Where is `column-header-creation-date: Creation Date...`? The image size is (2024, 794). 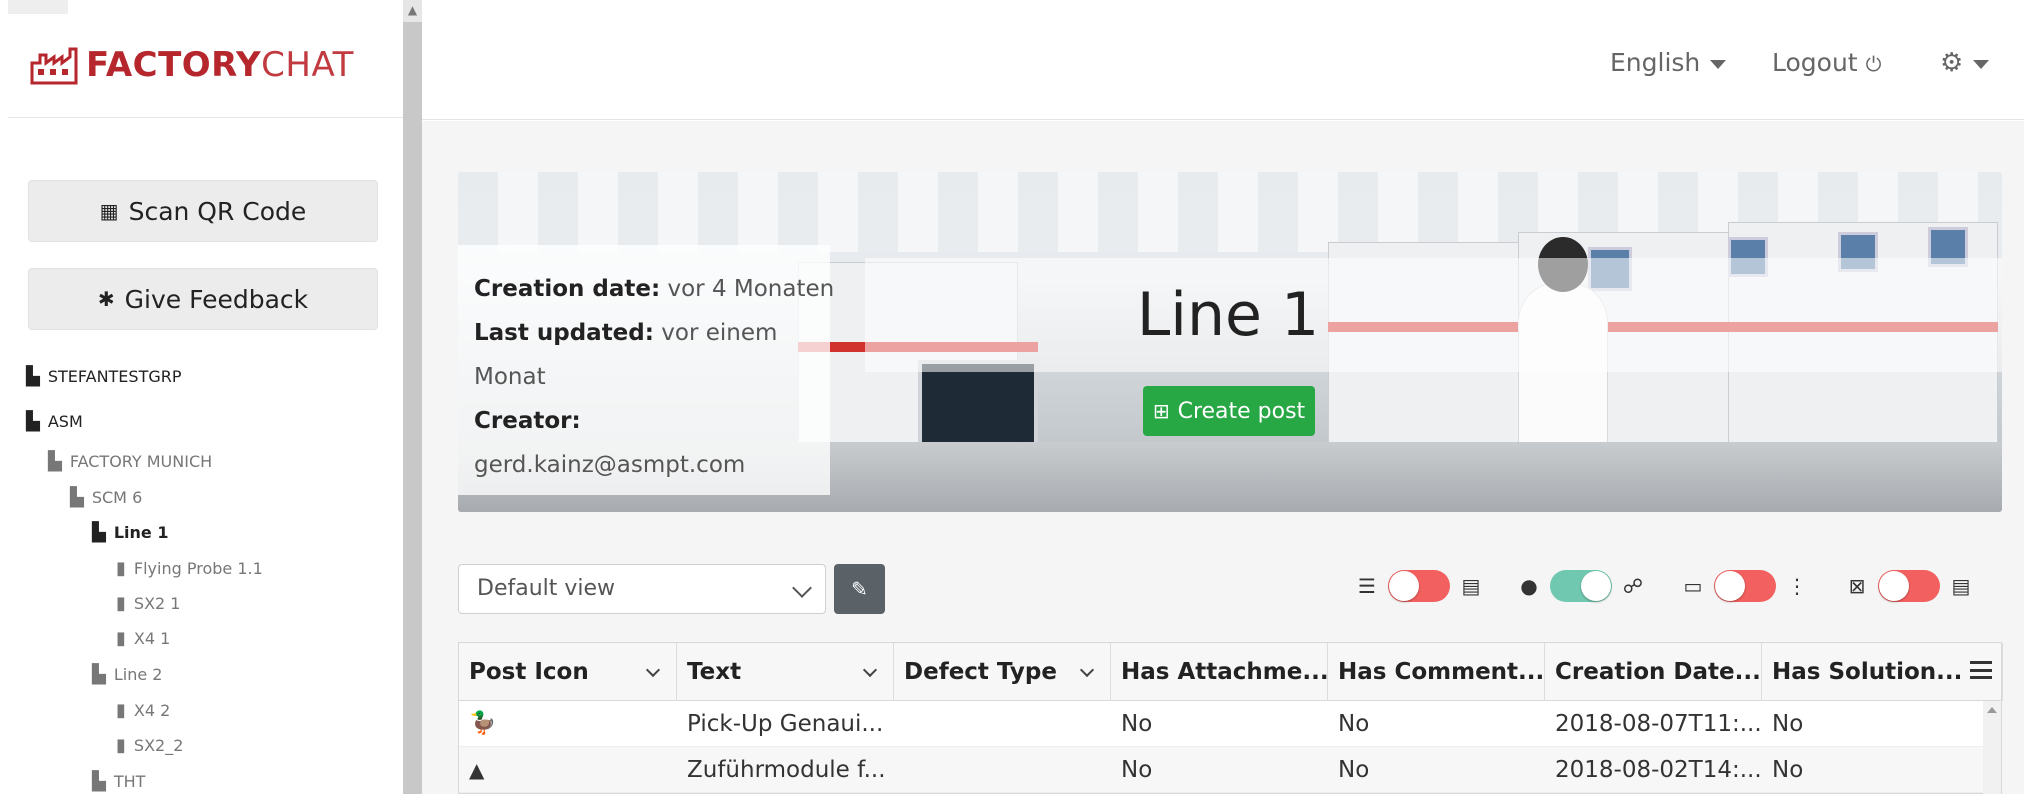 column-header-creation-date: Creation Date... is located at coordinates (1653, 672).